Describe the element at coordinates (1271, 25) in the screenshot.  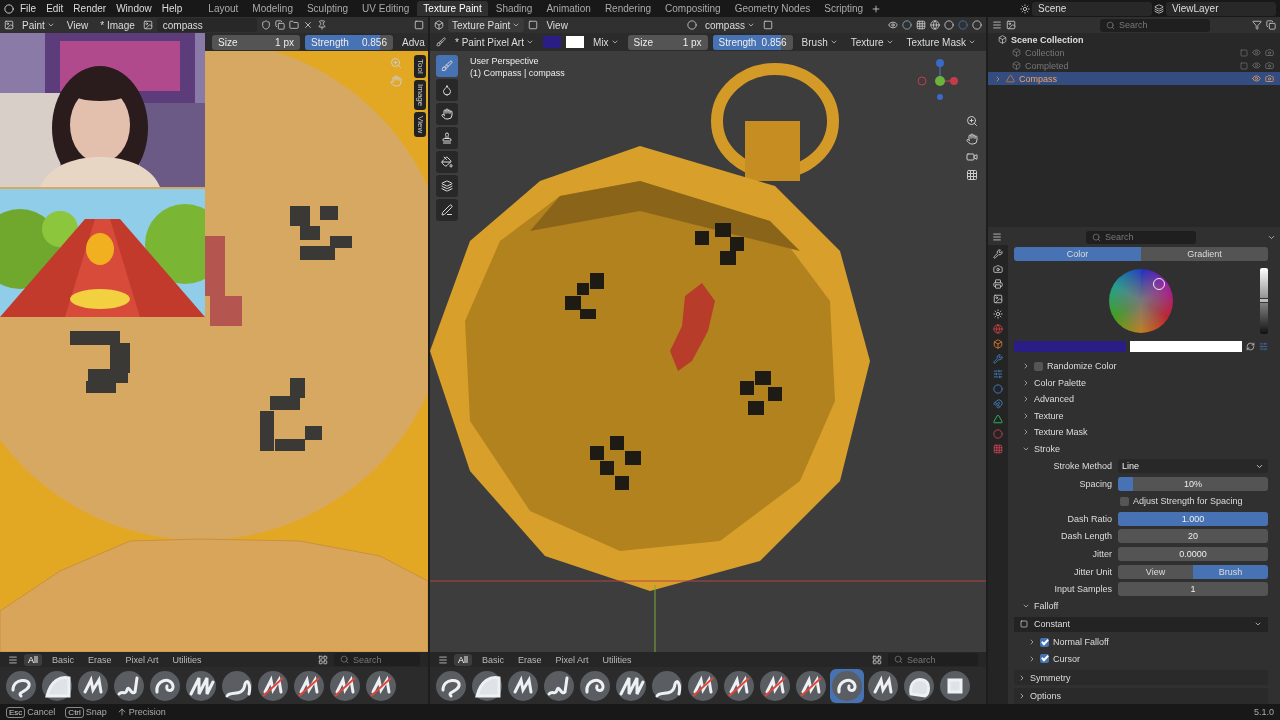
I see `new-collection-icon` at that location.